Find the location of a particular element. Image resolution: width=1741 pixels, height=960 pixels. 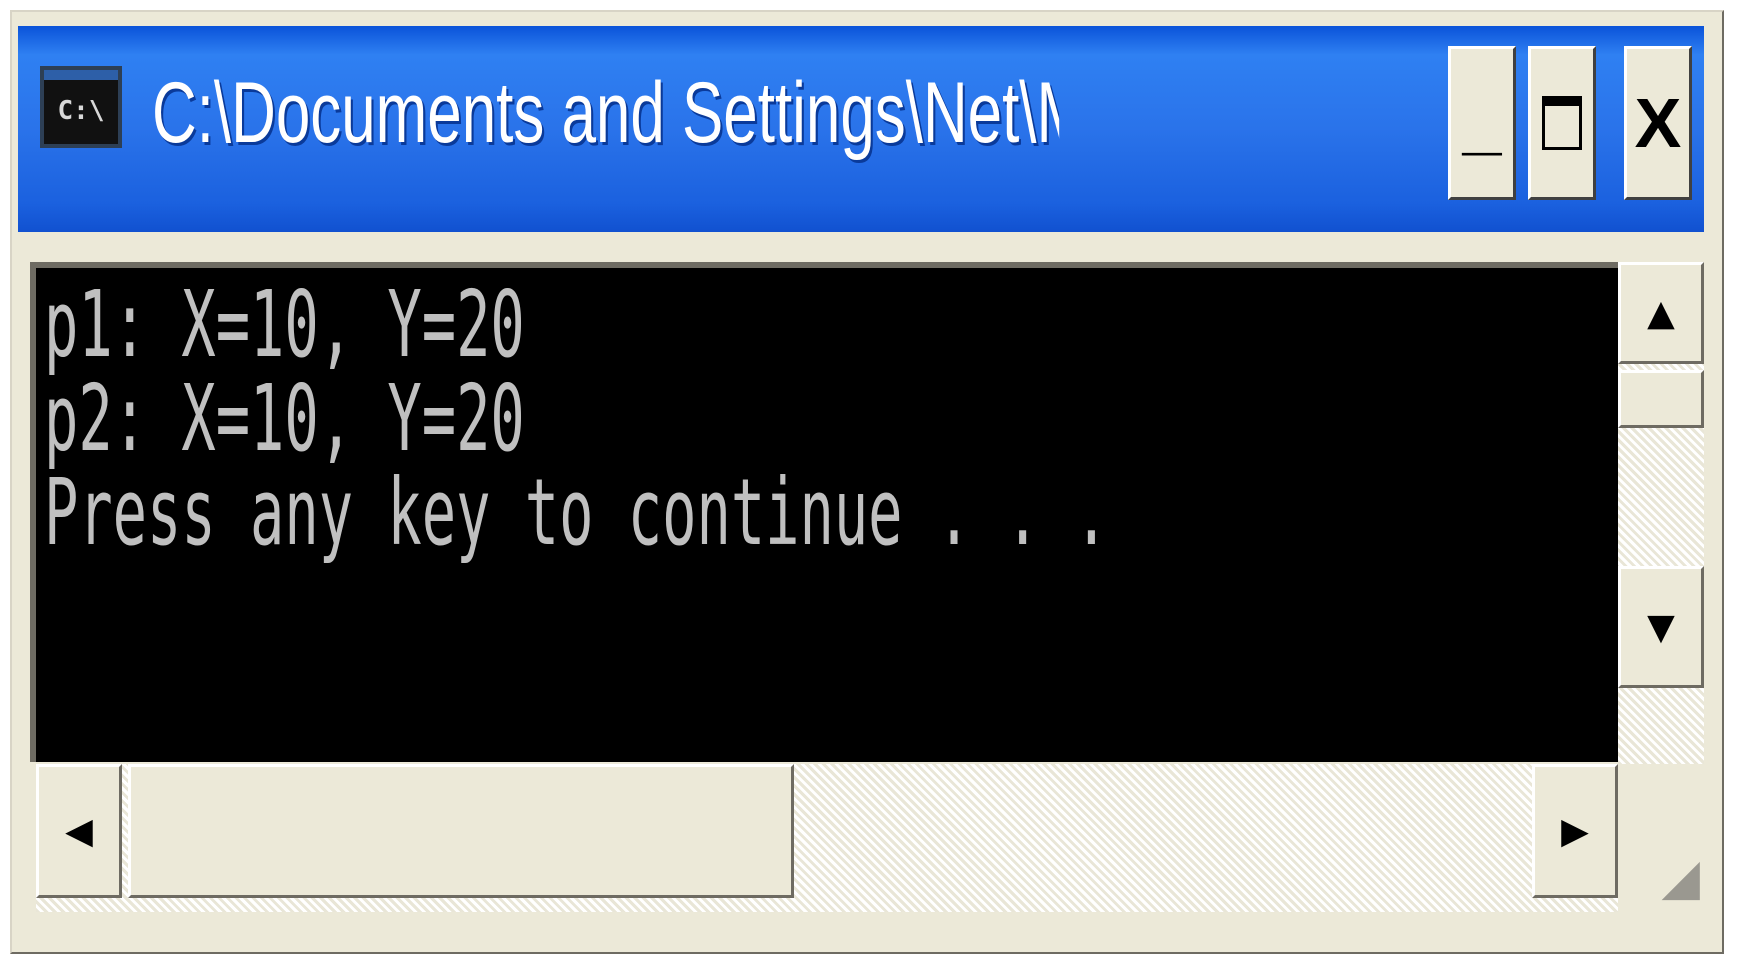

up-arrow-icon: ▲ is located at coordinates (1661, 313).